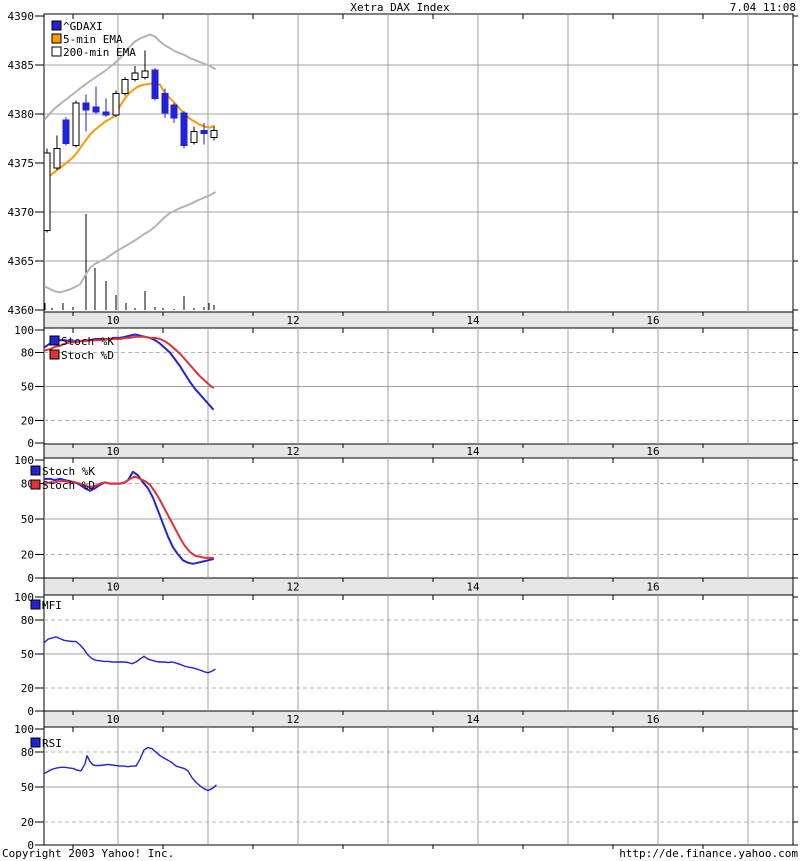 The height and width of the screenshot is (861, 800). What do you see at coordinates (418, 786) in the screenshot?
I see `rsi-panel` at bounding box center [418, 786].